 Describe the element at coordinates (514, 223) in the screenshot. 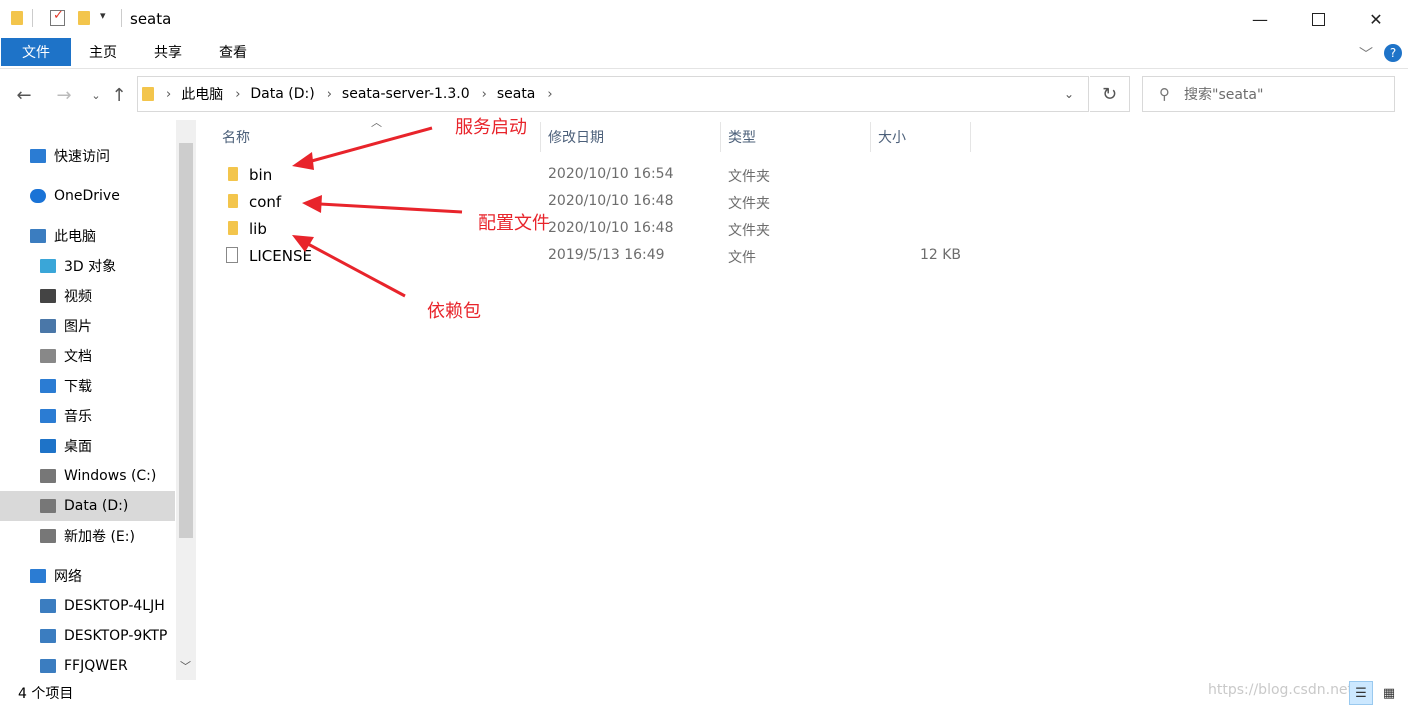

I see `annotation-config-files: 配置文件` at that location.